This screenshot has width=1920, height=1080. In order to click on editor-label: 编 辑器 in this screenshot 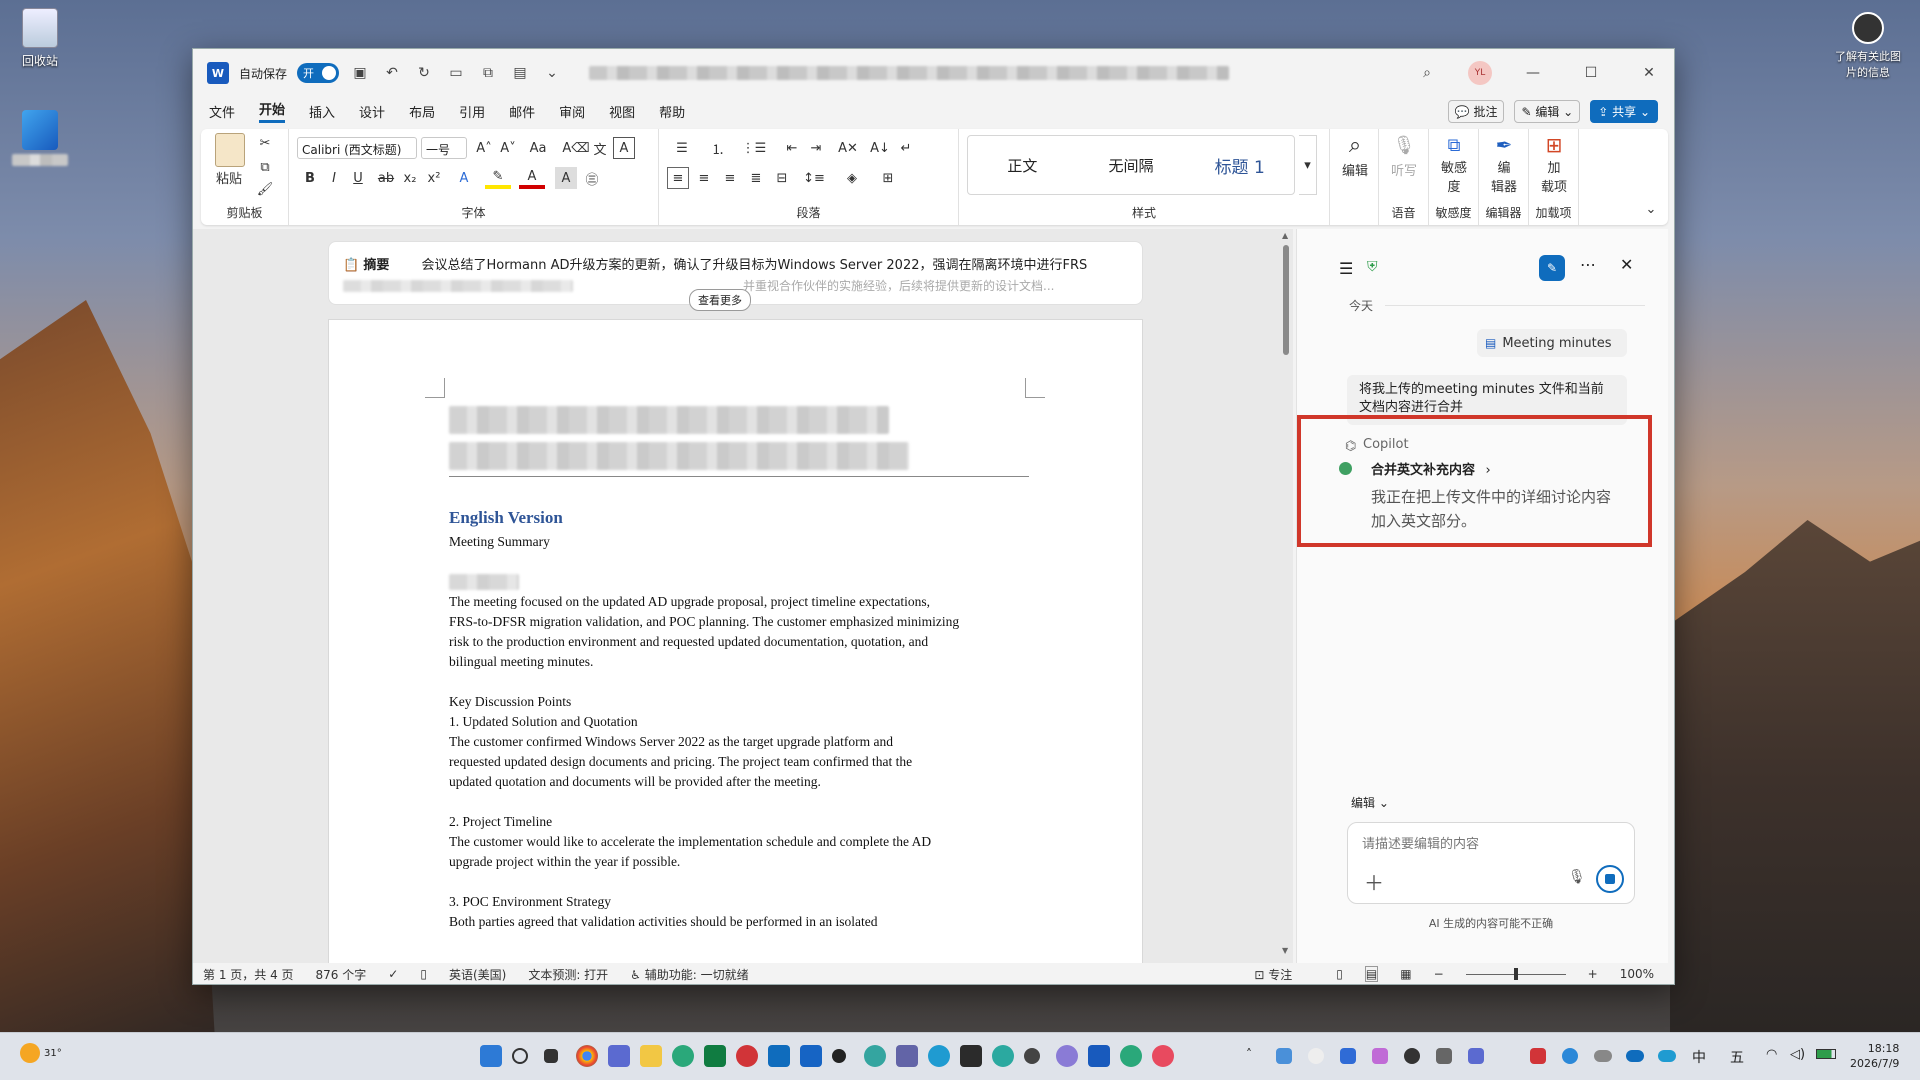, I will do `click(1504, 178)`.